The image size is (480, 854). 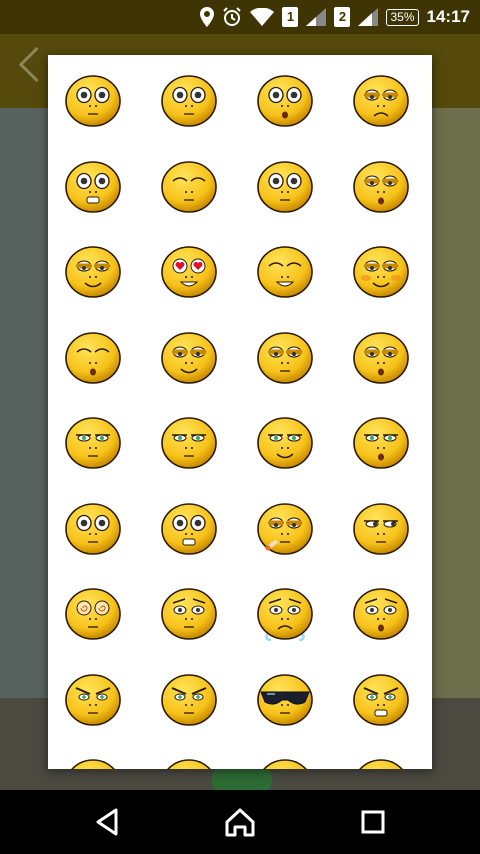 I want to click on emoji-sleepy-smile, so click(x=189, y=358).